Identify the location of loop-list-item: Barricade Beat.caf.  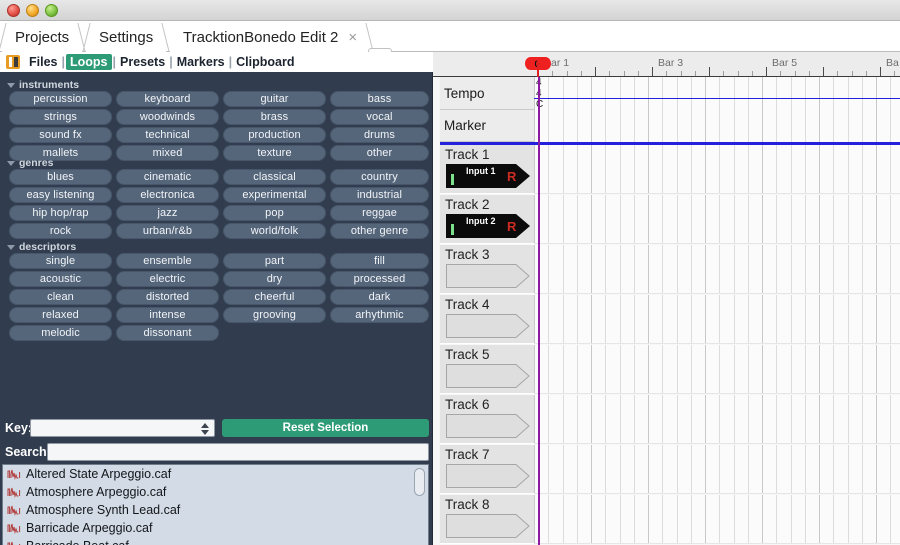
(215, 541).